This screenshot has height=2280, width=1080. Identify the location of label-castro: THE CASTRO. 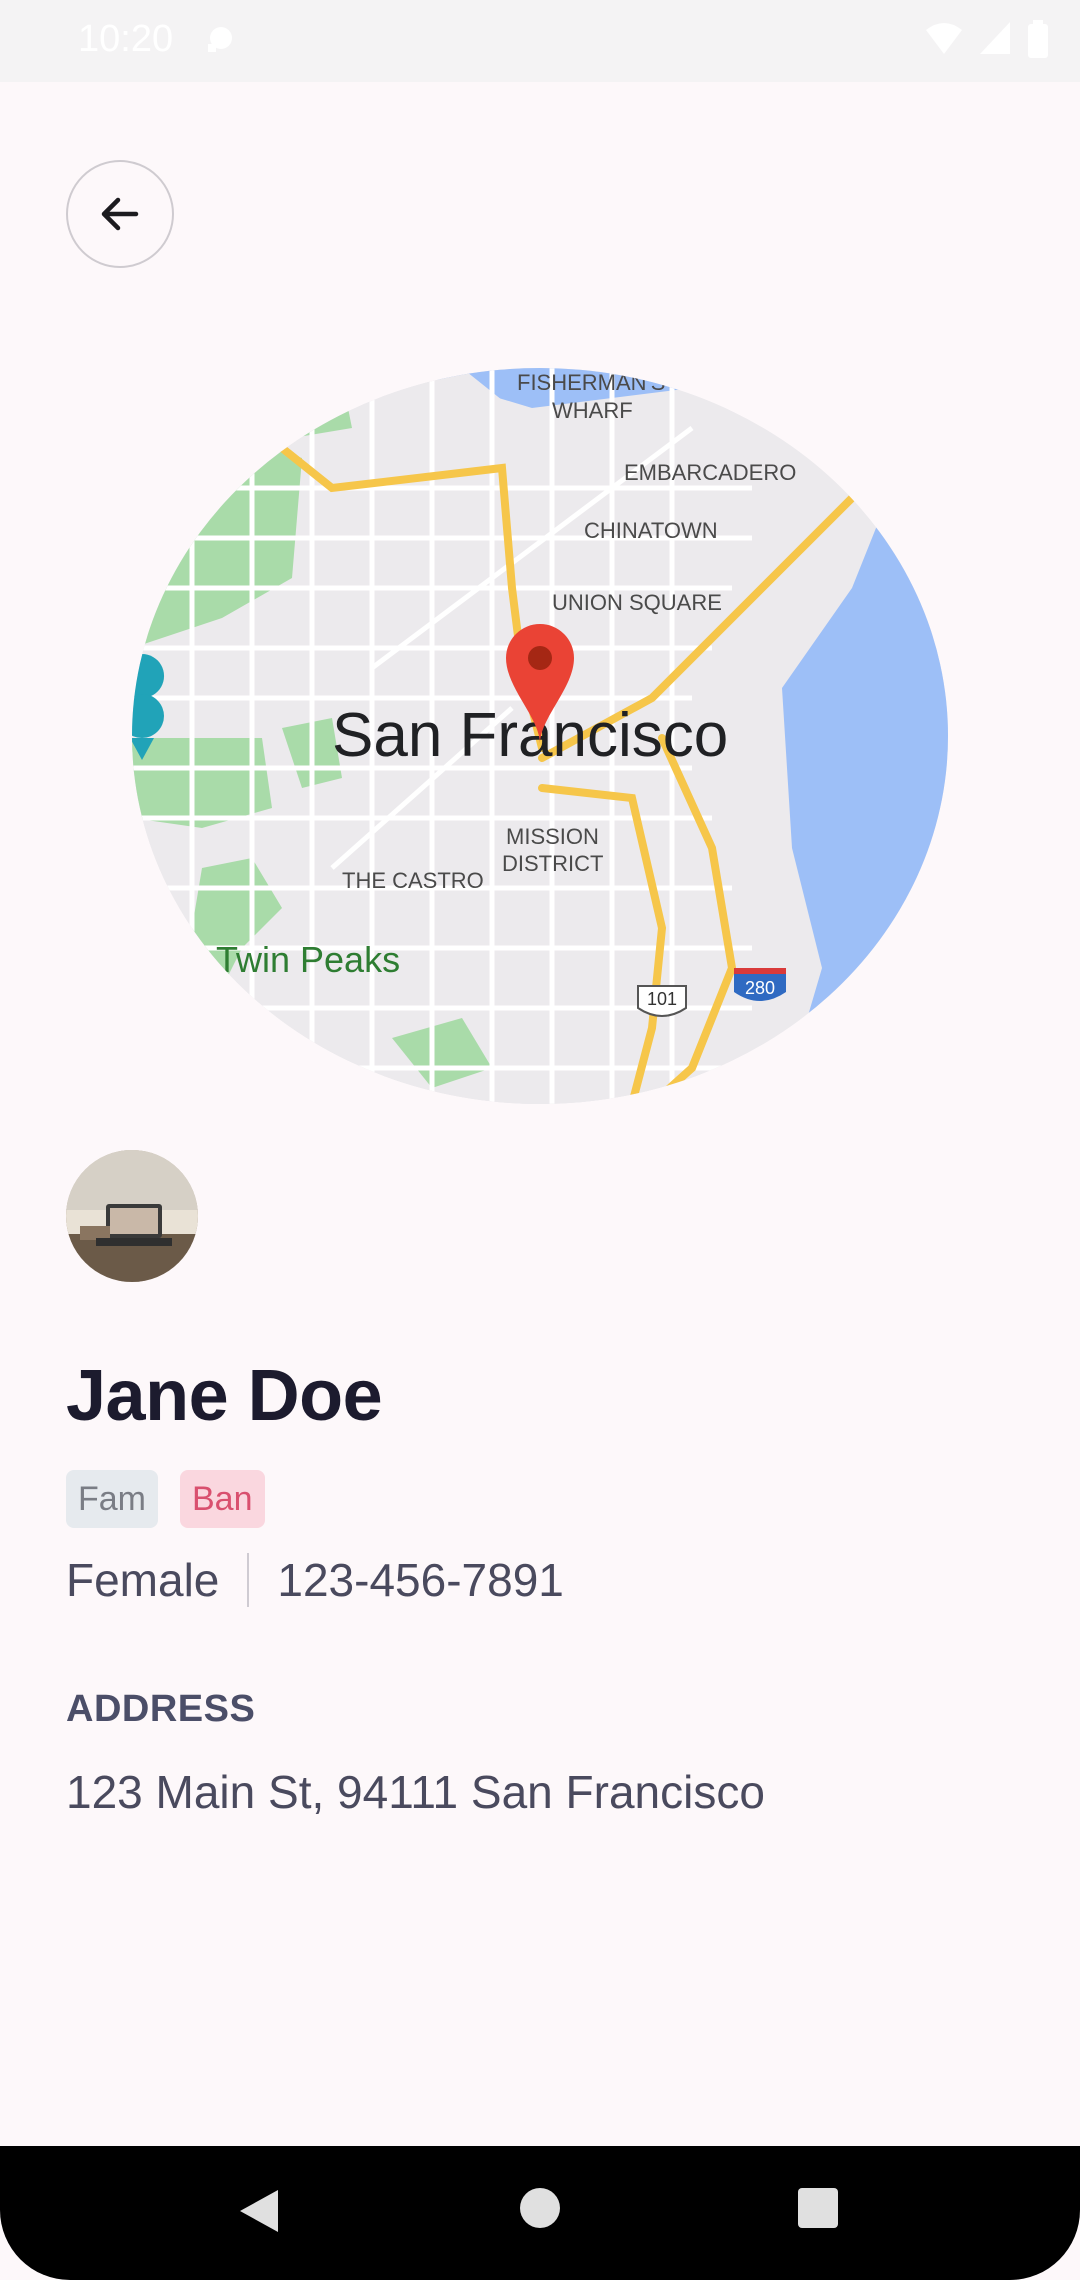
(413, 880).